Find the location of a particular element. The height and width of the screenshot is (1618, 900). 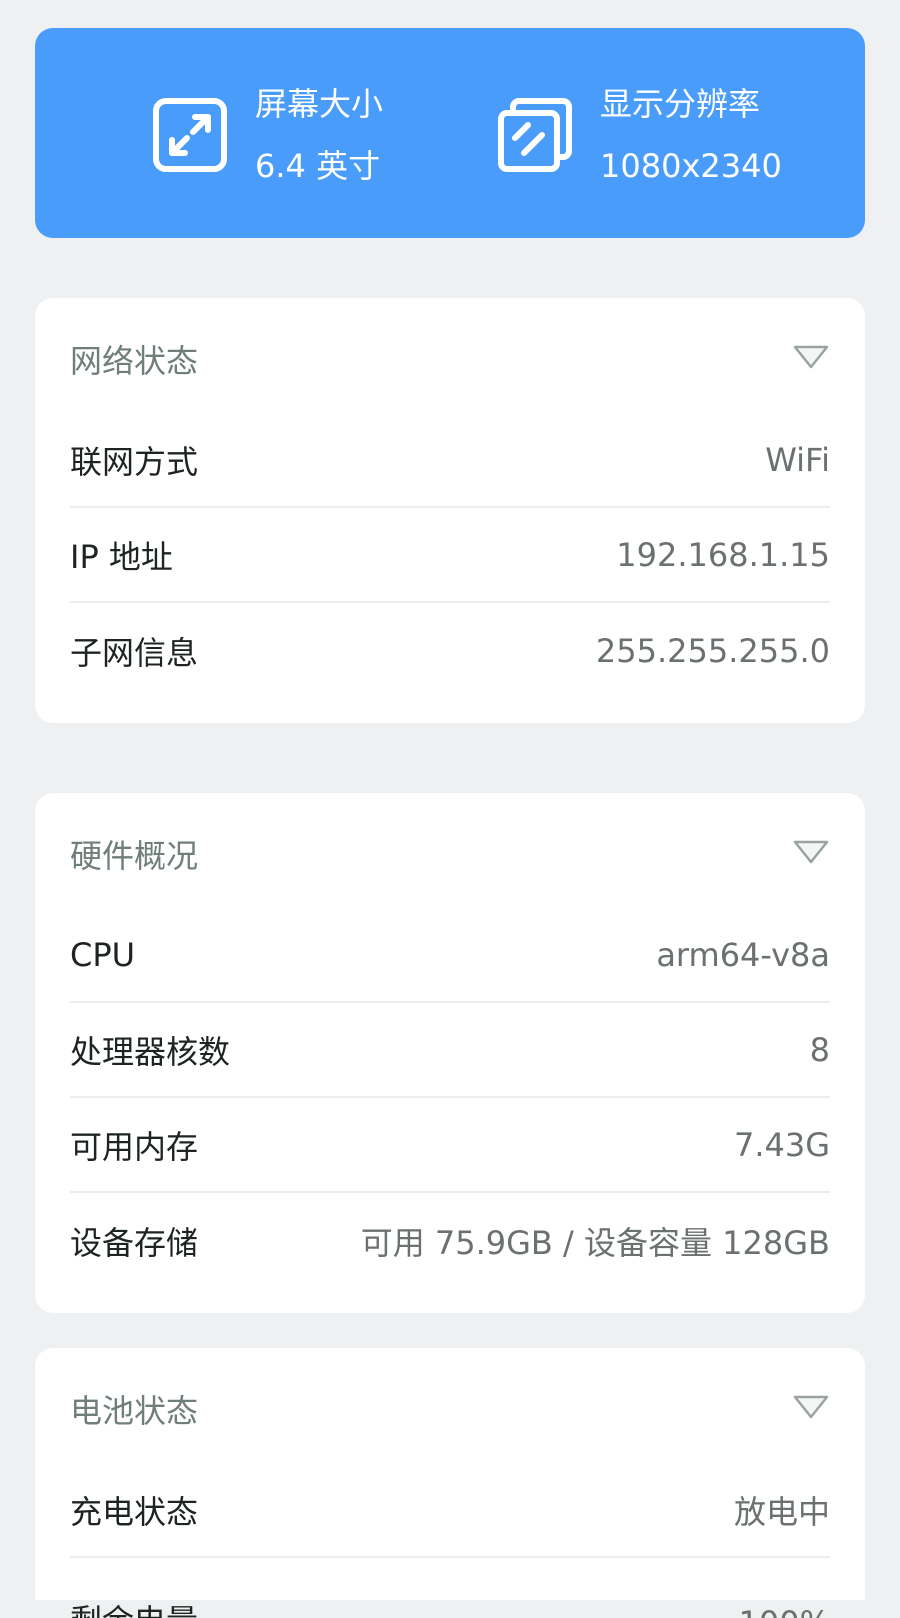

screen-size-info: 屏幕大小 6.4 英寸 is located at coordinates (264, 135).